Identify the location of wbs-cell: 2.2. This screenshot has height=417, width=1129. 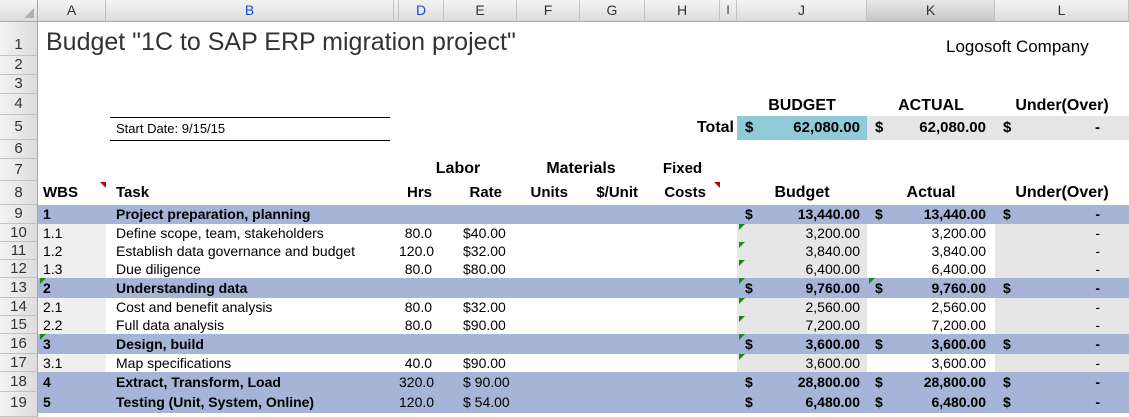
(52, 325).